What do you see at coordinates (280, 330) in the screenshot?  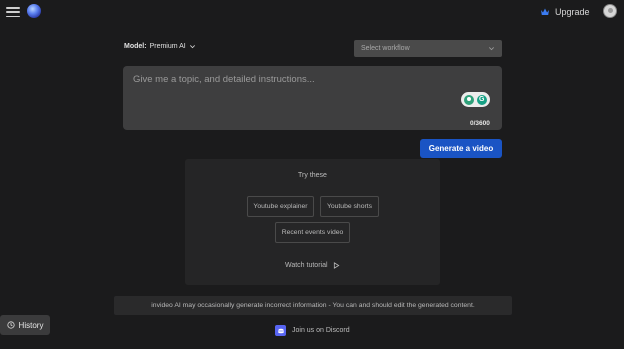 I see `discord-icon` at bounding box center [280, 330].